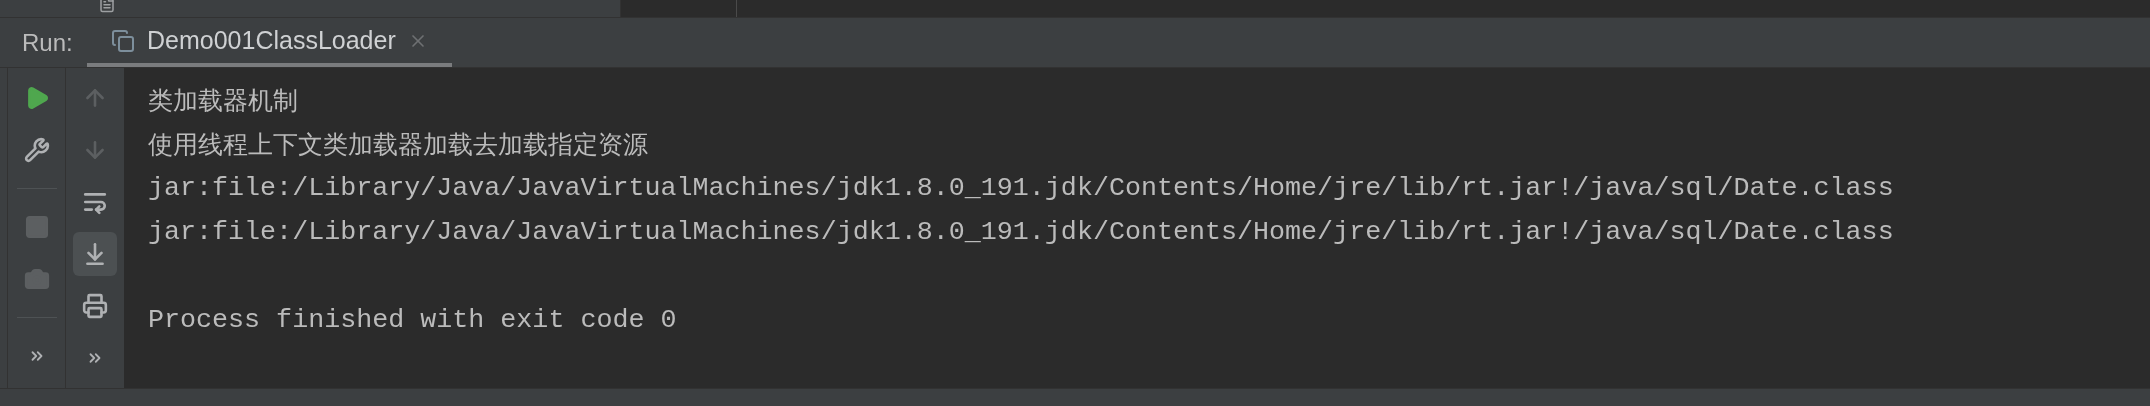 This screenshot has width=2150, height=406. I want to click on console-line: Process finished with exit code 0, so click(413, 320).